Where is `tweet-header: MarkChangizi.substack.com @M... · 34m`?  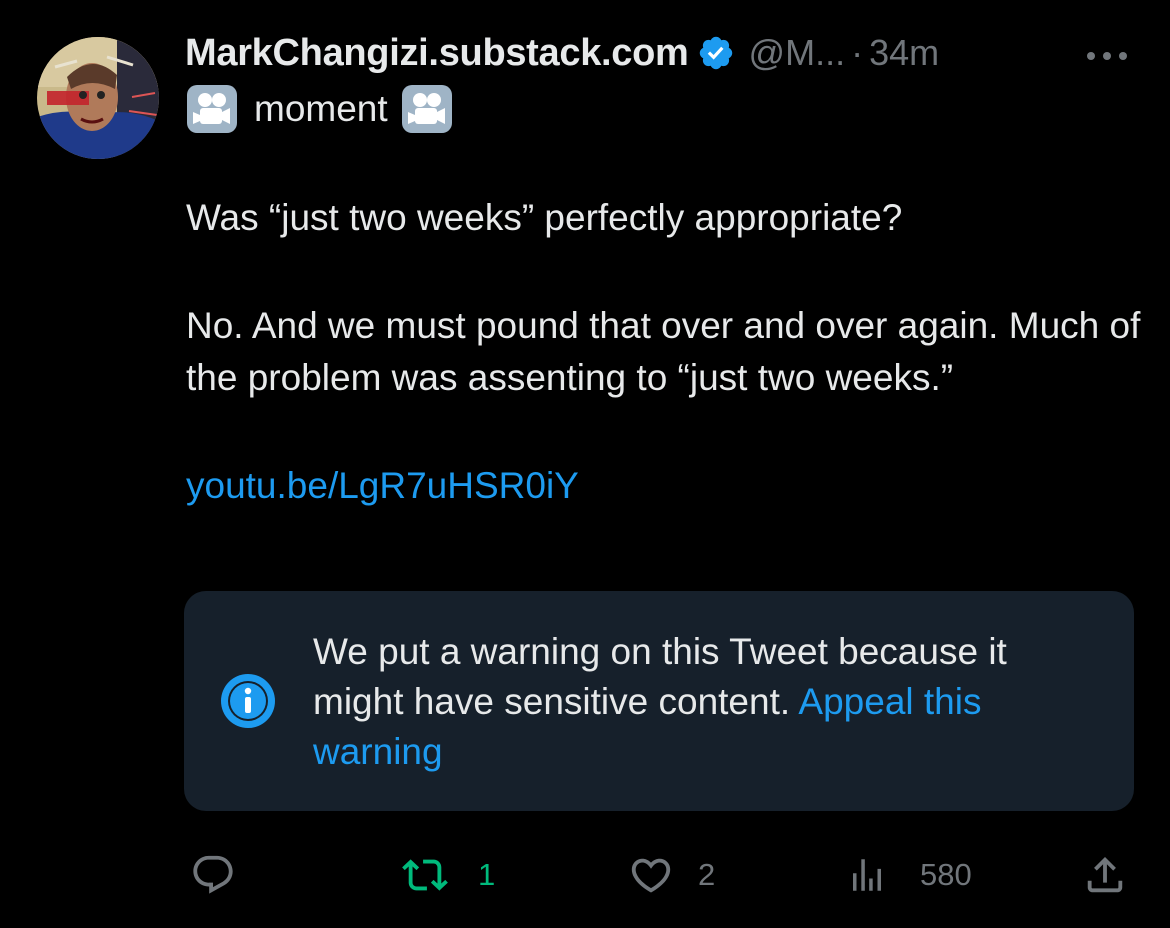 tweet-header: MarkChangizi.substack.com @M... · 34m is located at coordinates (562, 53).